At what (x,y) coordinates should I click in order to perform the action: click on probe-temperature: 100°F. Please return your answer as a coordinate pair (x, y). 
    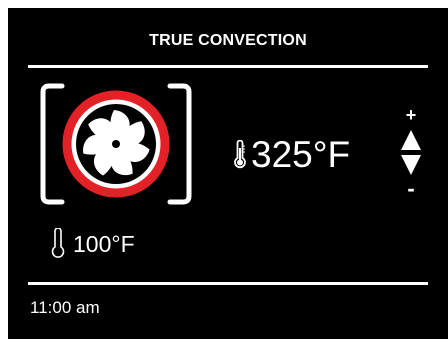
    Looking at the image, I should click on (93, 244).